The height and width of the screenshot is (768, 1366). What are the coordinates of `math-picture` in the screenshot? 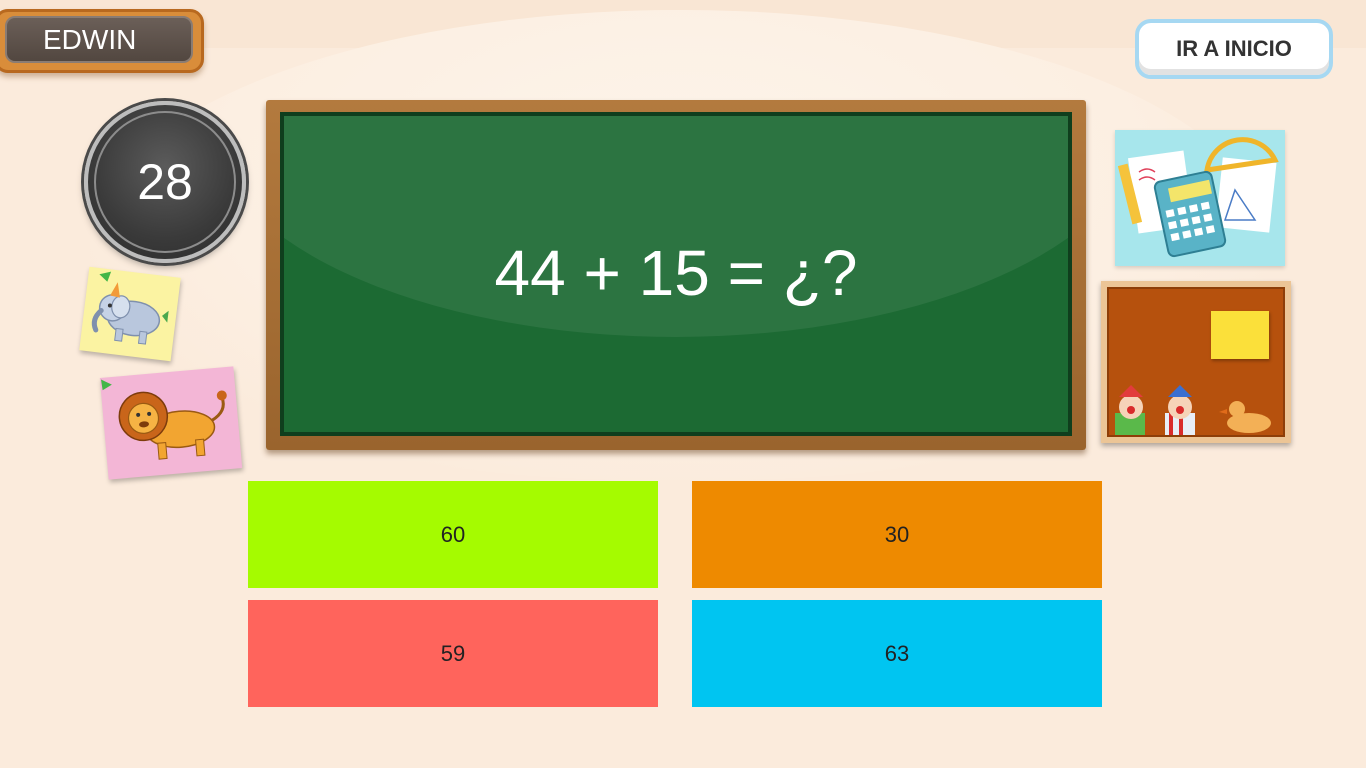 It's located at (1200, 198).